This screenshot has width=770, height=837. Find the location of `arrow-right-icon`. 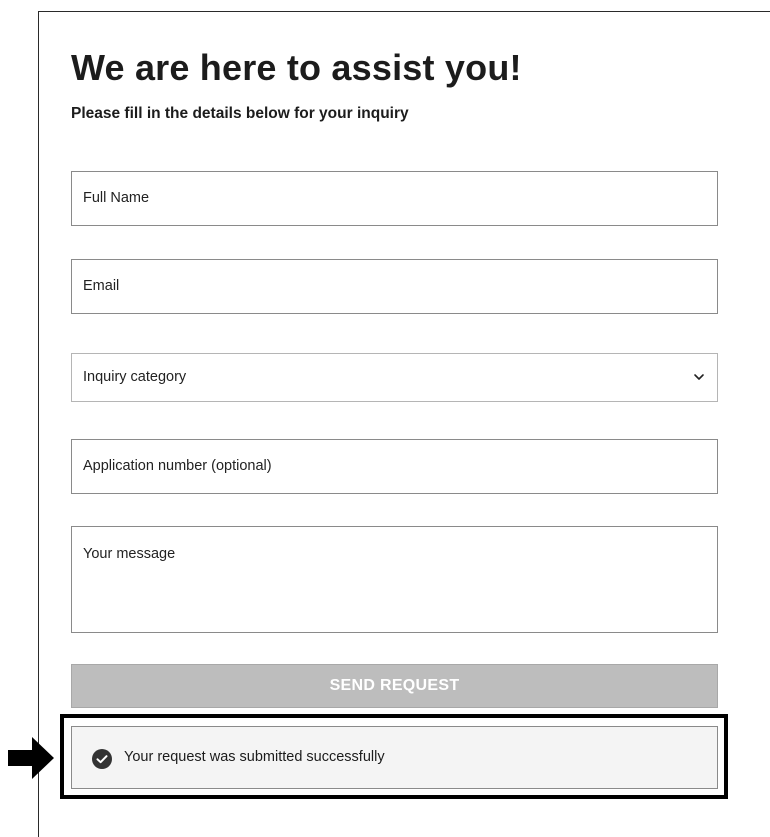

arrow-right-icon is located at coordinates (31, 758).